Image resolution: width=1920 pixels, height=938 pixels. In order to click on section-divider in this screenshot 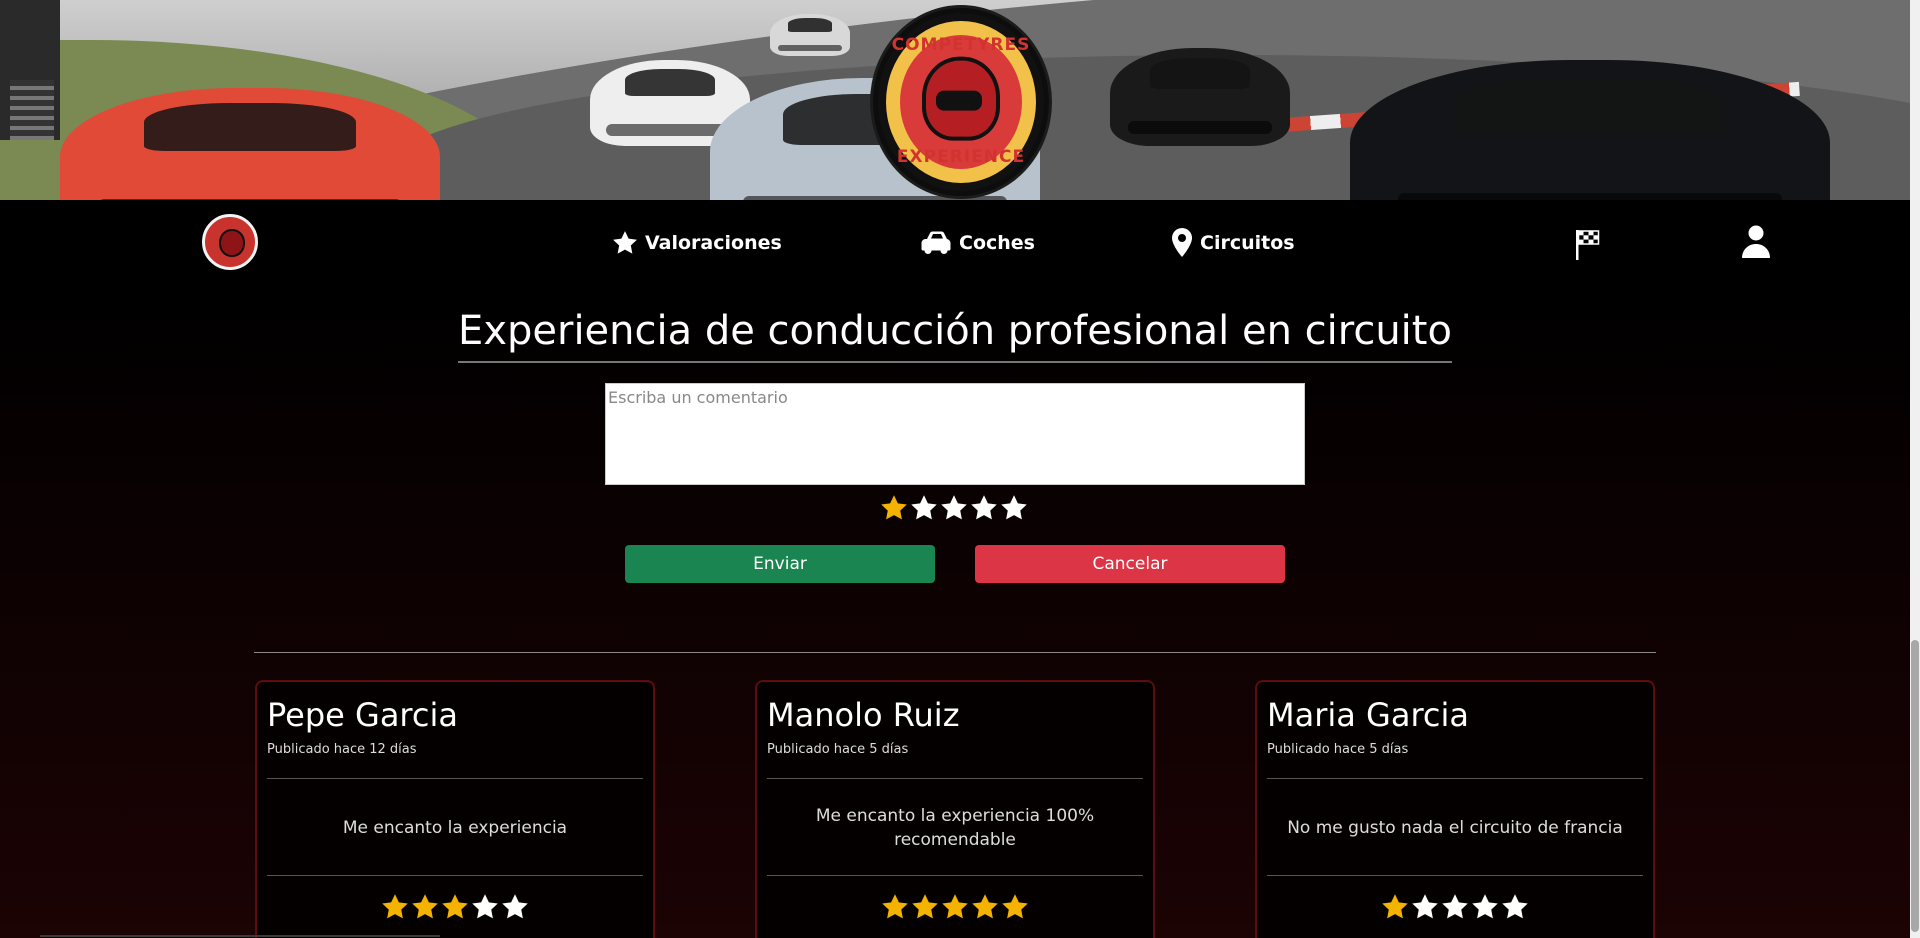, I will do `click(955, 652)`.